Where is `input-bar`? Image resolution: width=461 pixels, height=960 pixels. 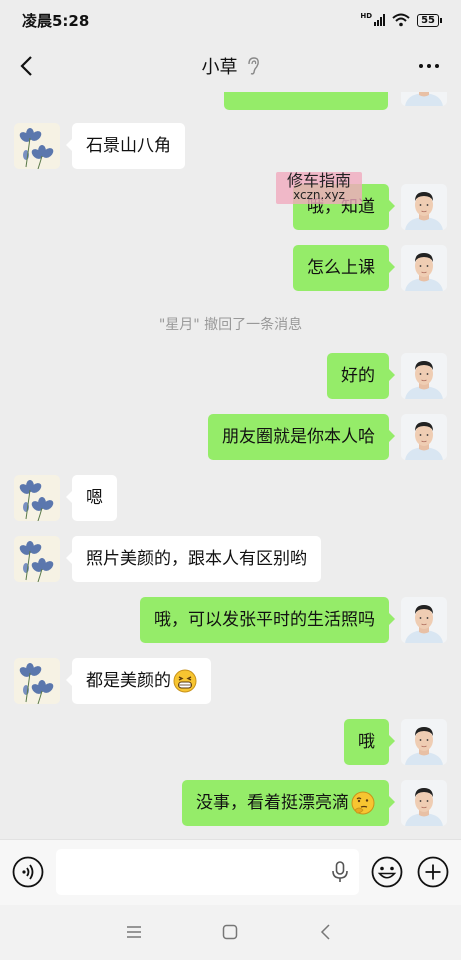
input-bar is located at coordinates (230, 872).